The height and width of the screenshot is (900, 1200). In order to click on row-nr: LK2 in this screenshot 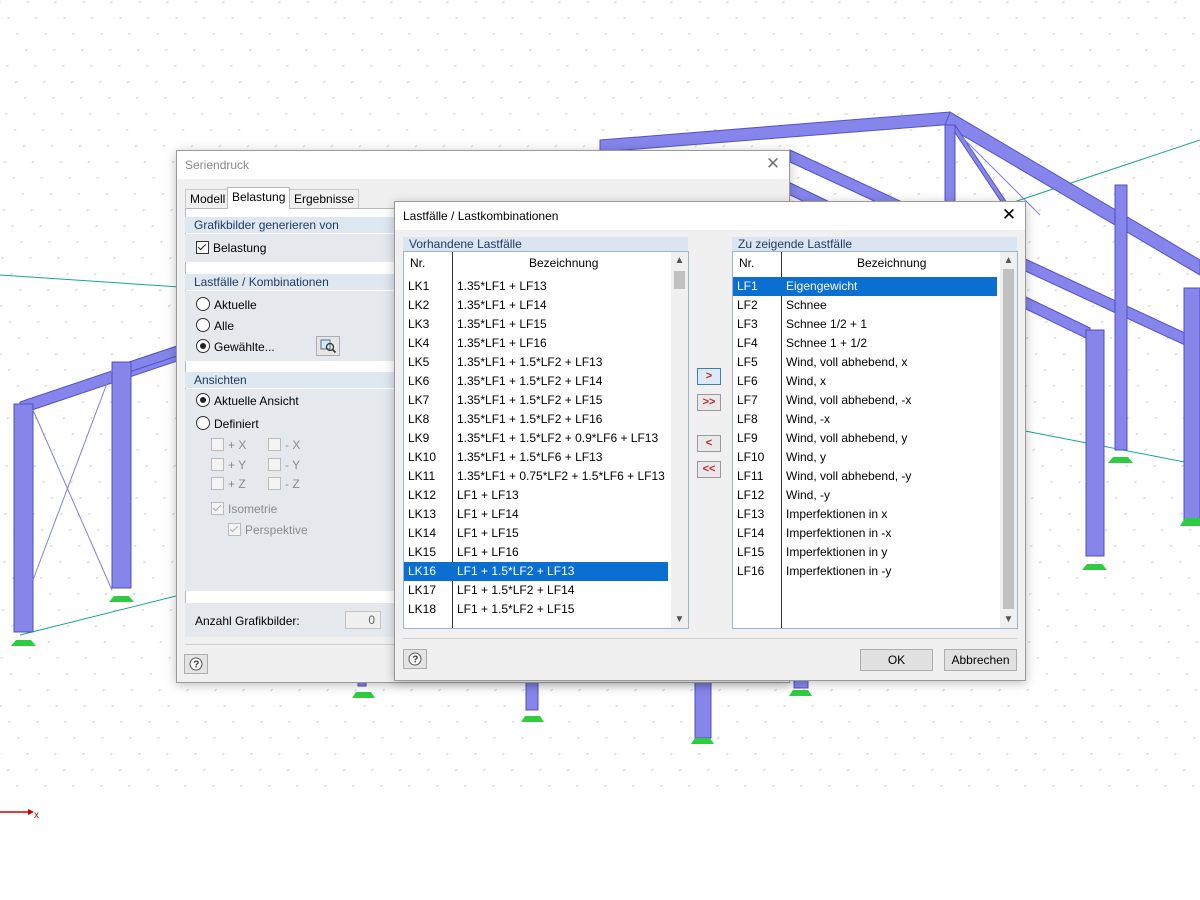, I will do `click(419, 305)`.